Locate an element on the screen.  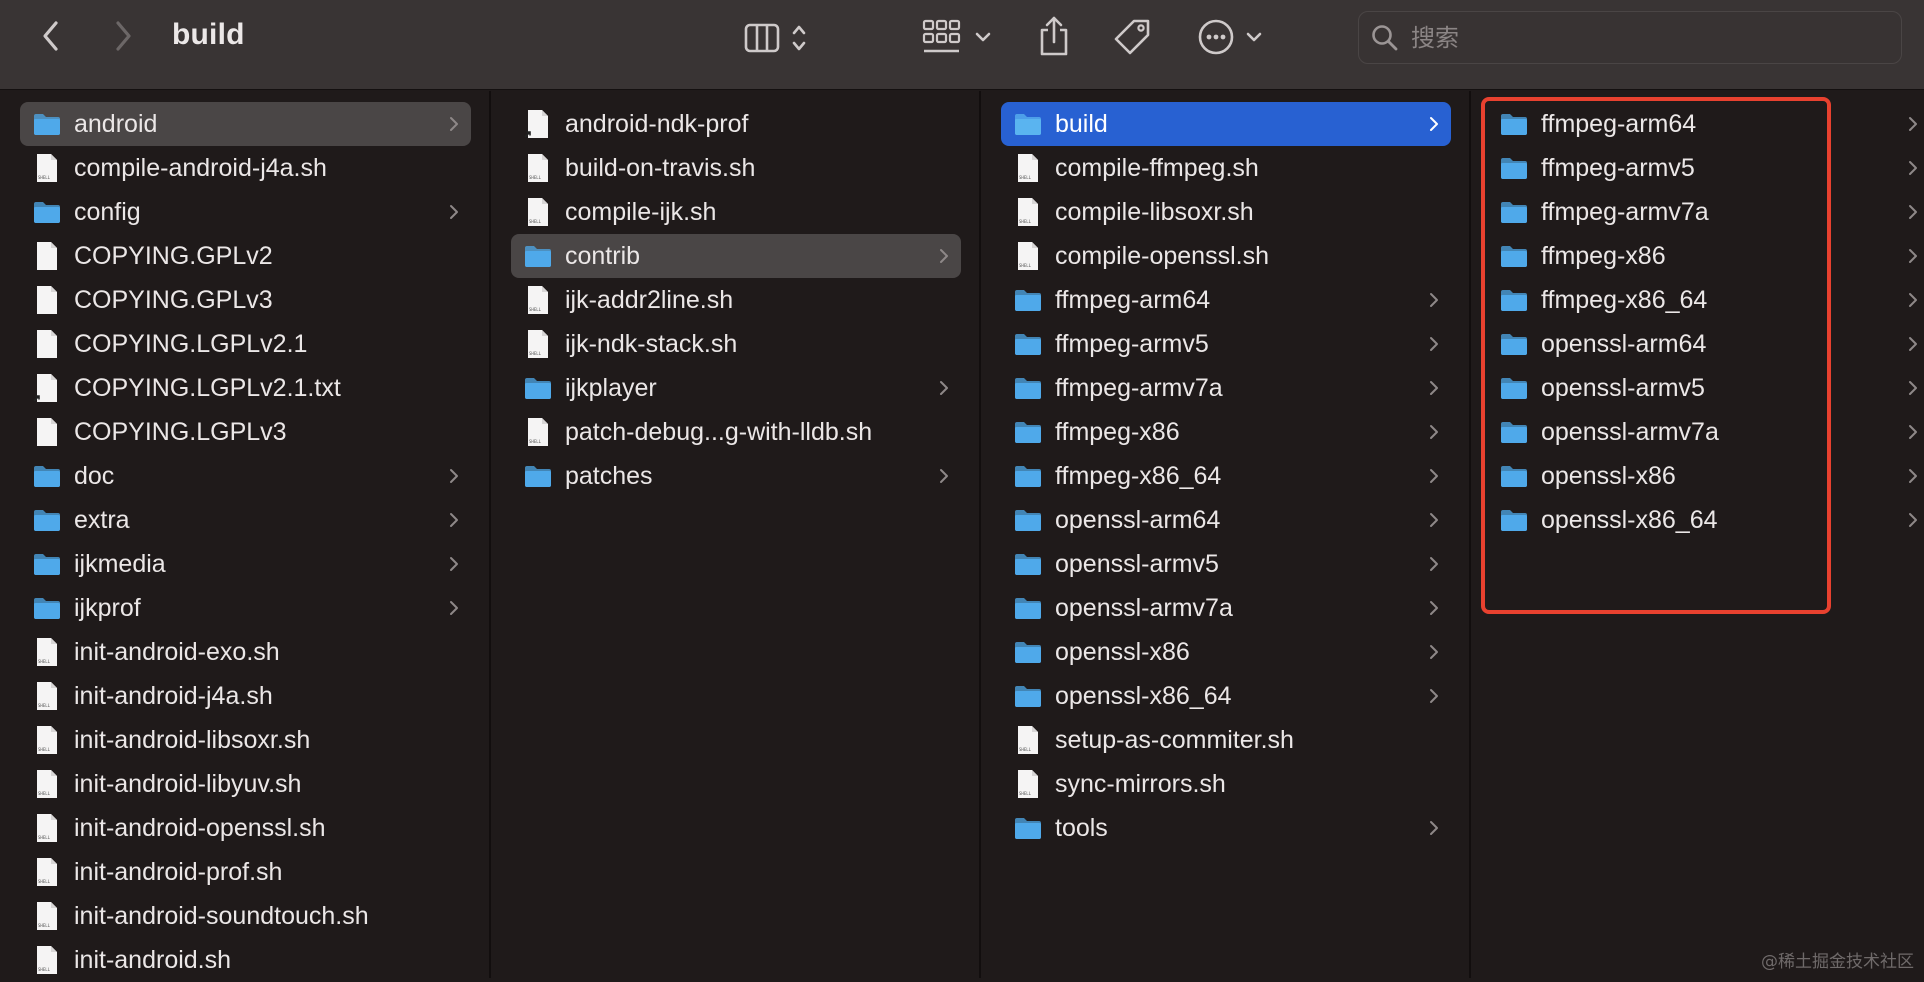
file-item: SHELL compile-openssl.sh is located at coordinates (1226, 256).